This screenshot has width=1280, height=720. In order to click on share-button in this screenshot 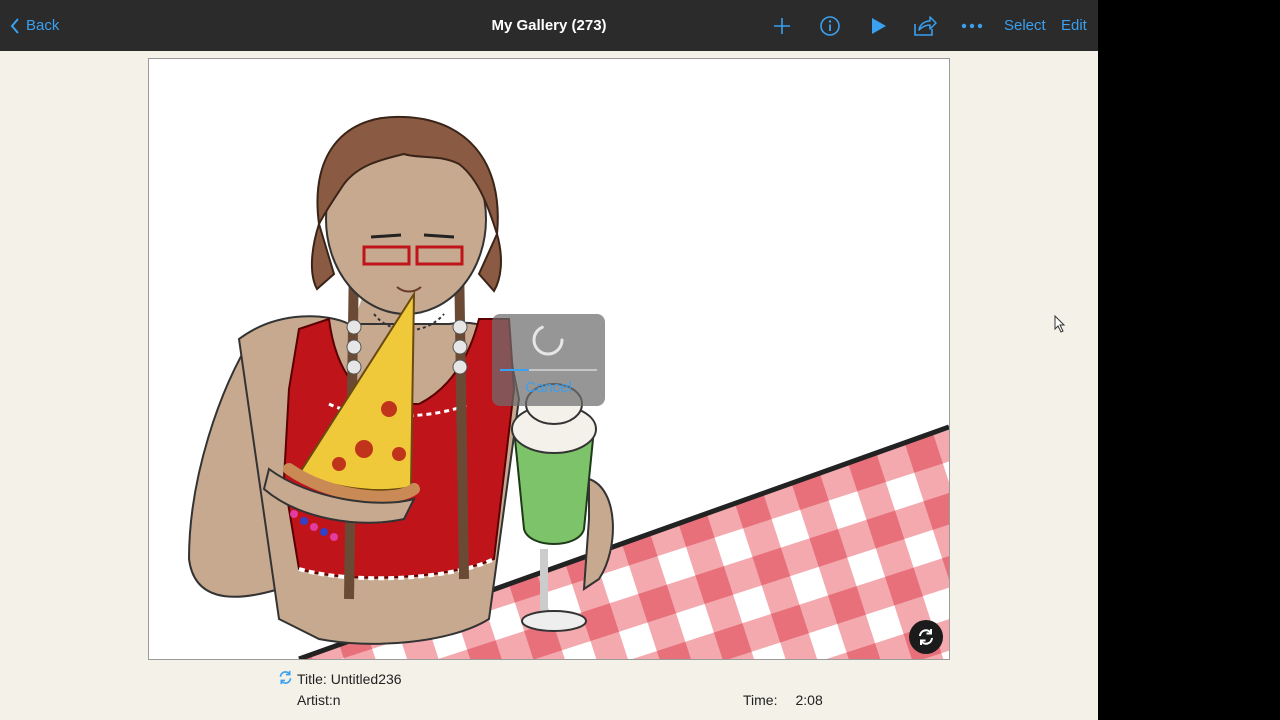, I will do `click(925, 25)`.